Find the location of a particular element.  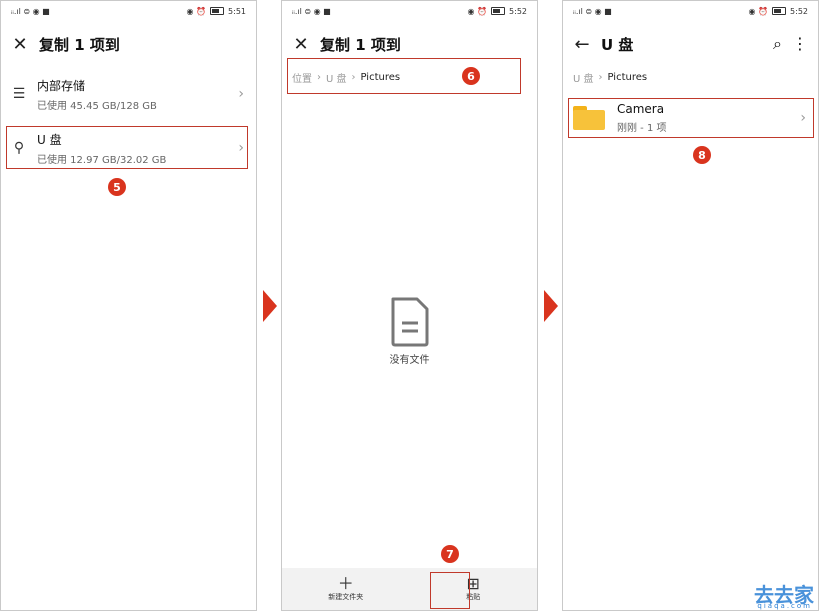

plus-icon: ＋ is located at coordinates (345, 583).